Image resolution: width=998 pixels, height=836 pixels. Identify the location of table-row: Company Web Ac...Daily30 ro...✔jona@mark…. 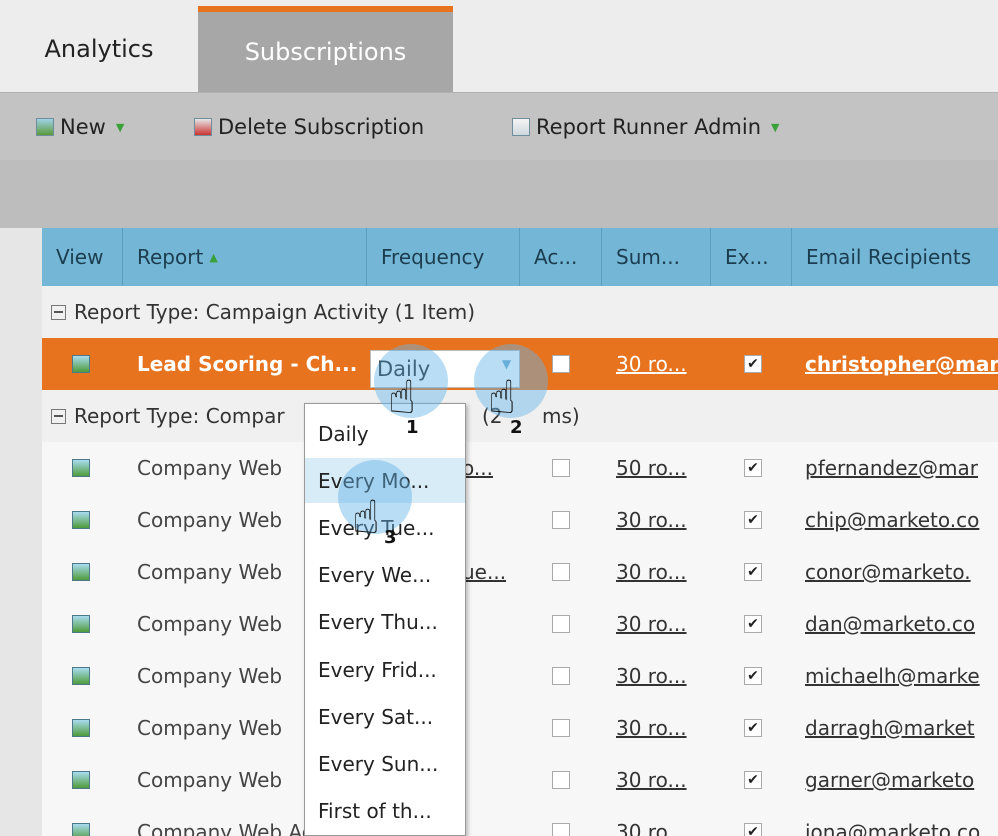
(520, 821).